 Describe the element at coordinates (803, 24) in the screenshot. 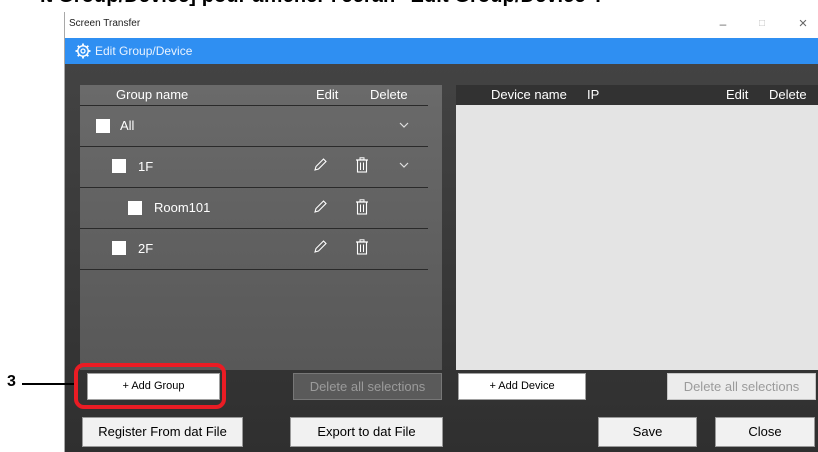

I see `close-window-button: ×` at that location.